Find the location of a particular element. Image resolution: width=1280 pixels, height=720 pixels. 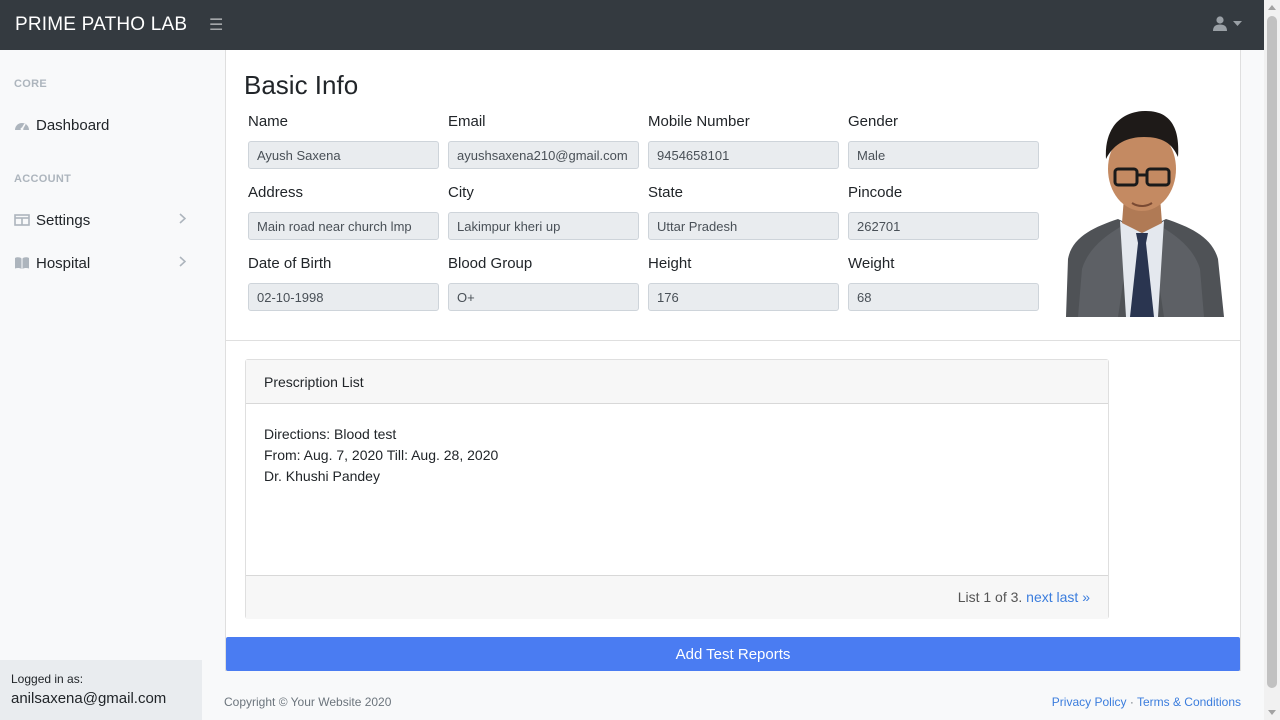

prescription-list-header: Prescription List is located at coordinates (677, 382).